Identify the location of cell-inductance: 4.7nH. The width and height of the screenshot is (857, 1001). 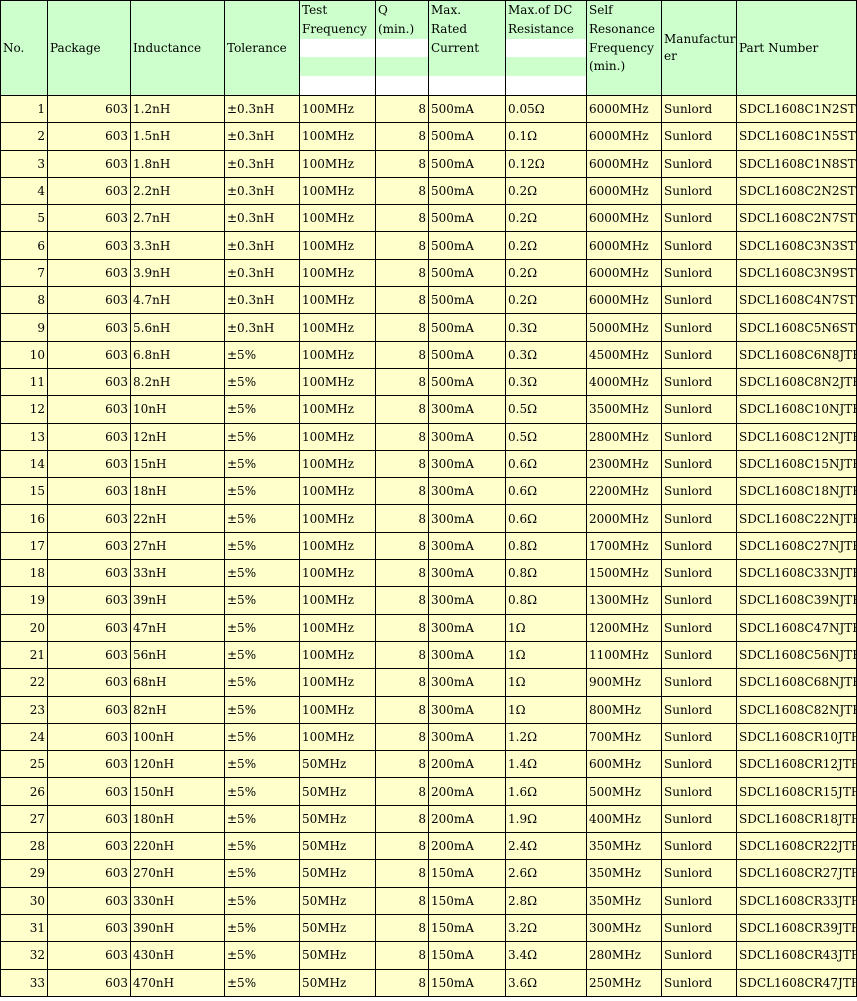
(177, 300).